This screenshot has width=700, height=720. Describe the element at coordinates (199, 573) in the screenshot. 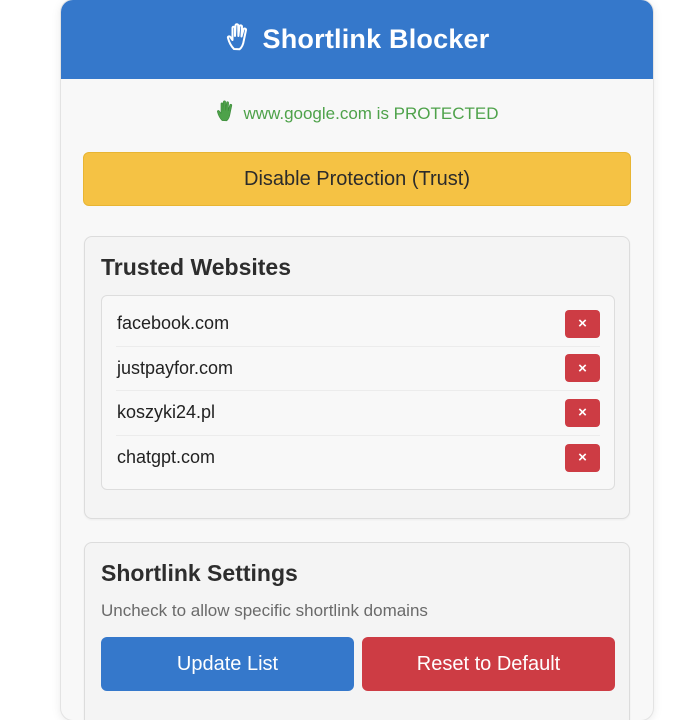

I see `shortlink-settings-heading: Shortlink Settings` at that location.